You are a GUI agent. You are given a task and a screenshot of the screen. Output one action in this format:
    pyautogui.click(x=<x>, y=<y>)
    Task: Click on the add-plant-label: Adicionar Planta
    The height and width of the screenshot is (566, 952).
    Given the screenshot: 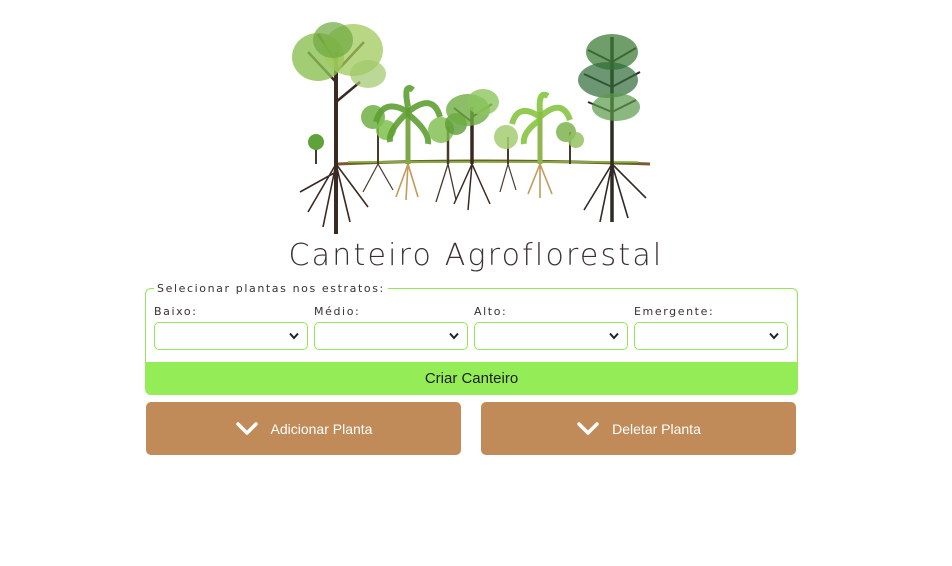 What is the action you would take?
    pyautogui.click(x=321, y=428)
    